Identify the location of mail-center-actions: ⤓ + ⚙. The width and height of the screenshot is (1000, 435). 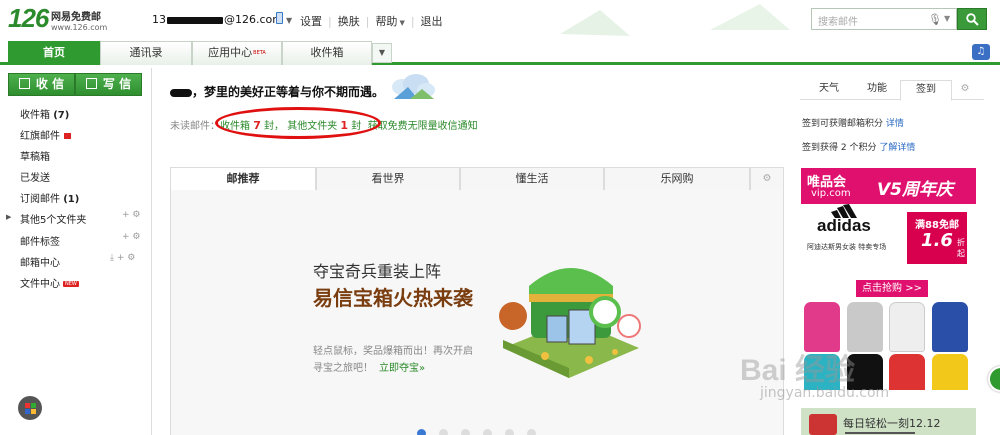
(122, 258).